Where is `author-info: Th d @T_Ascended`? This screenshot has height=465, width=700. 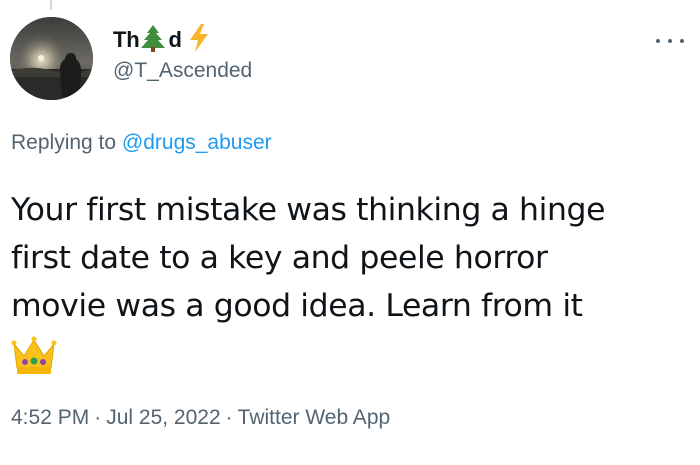 author-info: Th d @T_Ascended is located at coordinates (182, 53).